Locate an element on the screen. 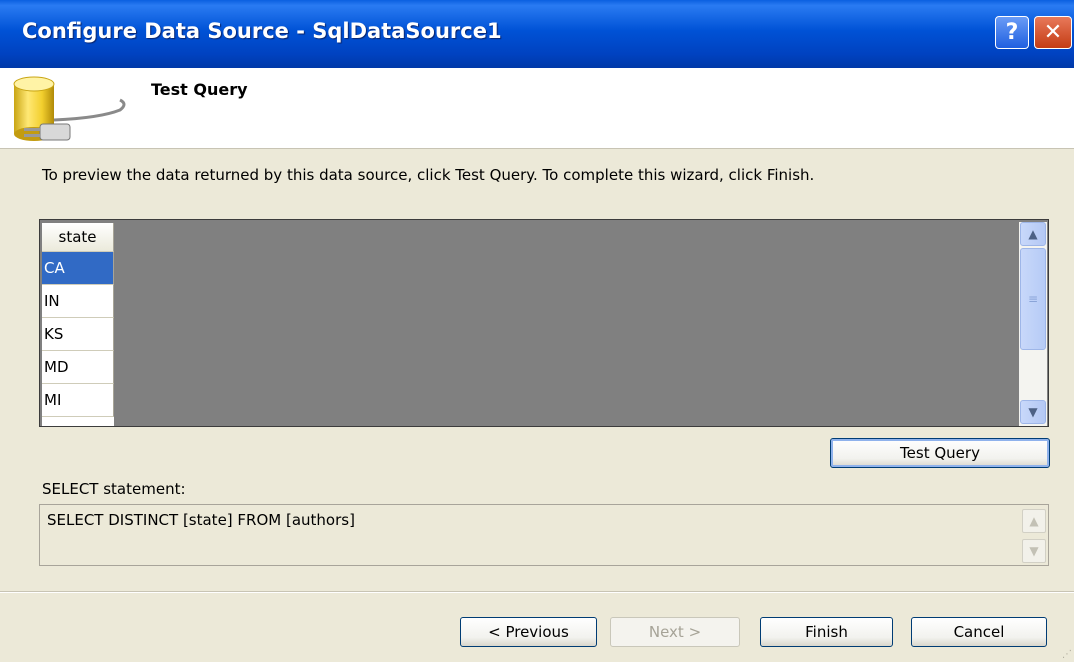 The image size is (1074, 662). table-row: KS is located at coordinates (78, 334).